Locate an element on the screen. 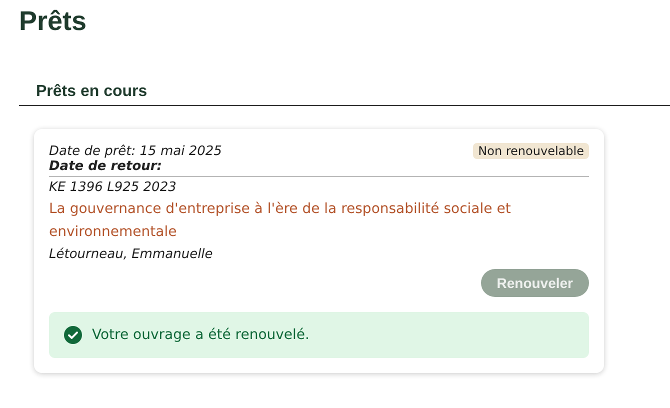 The image size is (670, 408). call-number: KE 1396 L925 2023 is located at coordinates (113, 188).